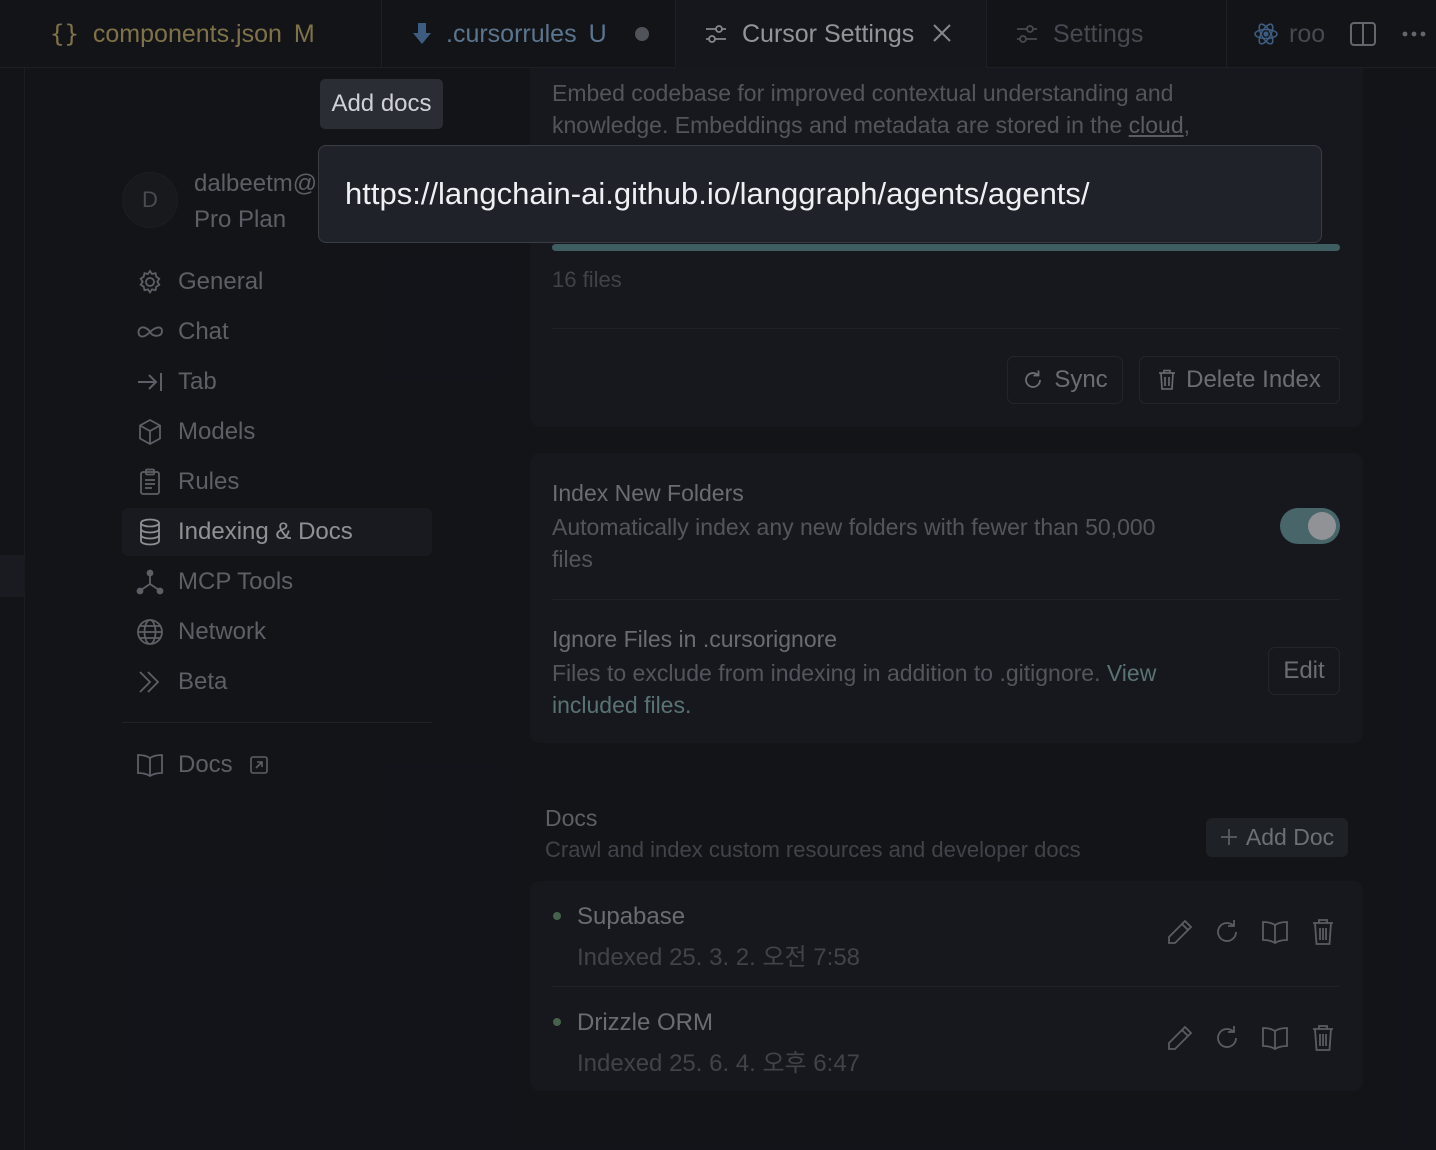 The height and width of the screenshot is (1150, 1436). What do you see at coordinates (150, 532) in the screenshot?
I see `database-icon` at bounding box center [150, 532].